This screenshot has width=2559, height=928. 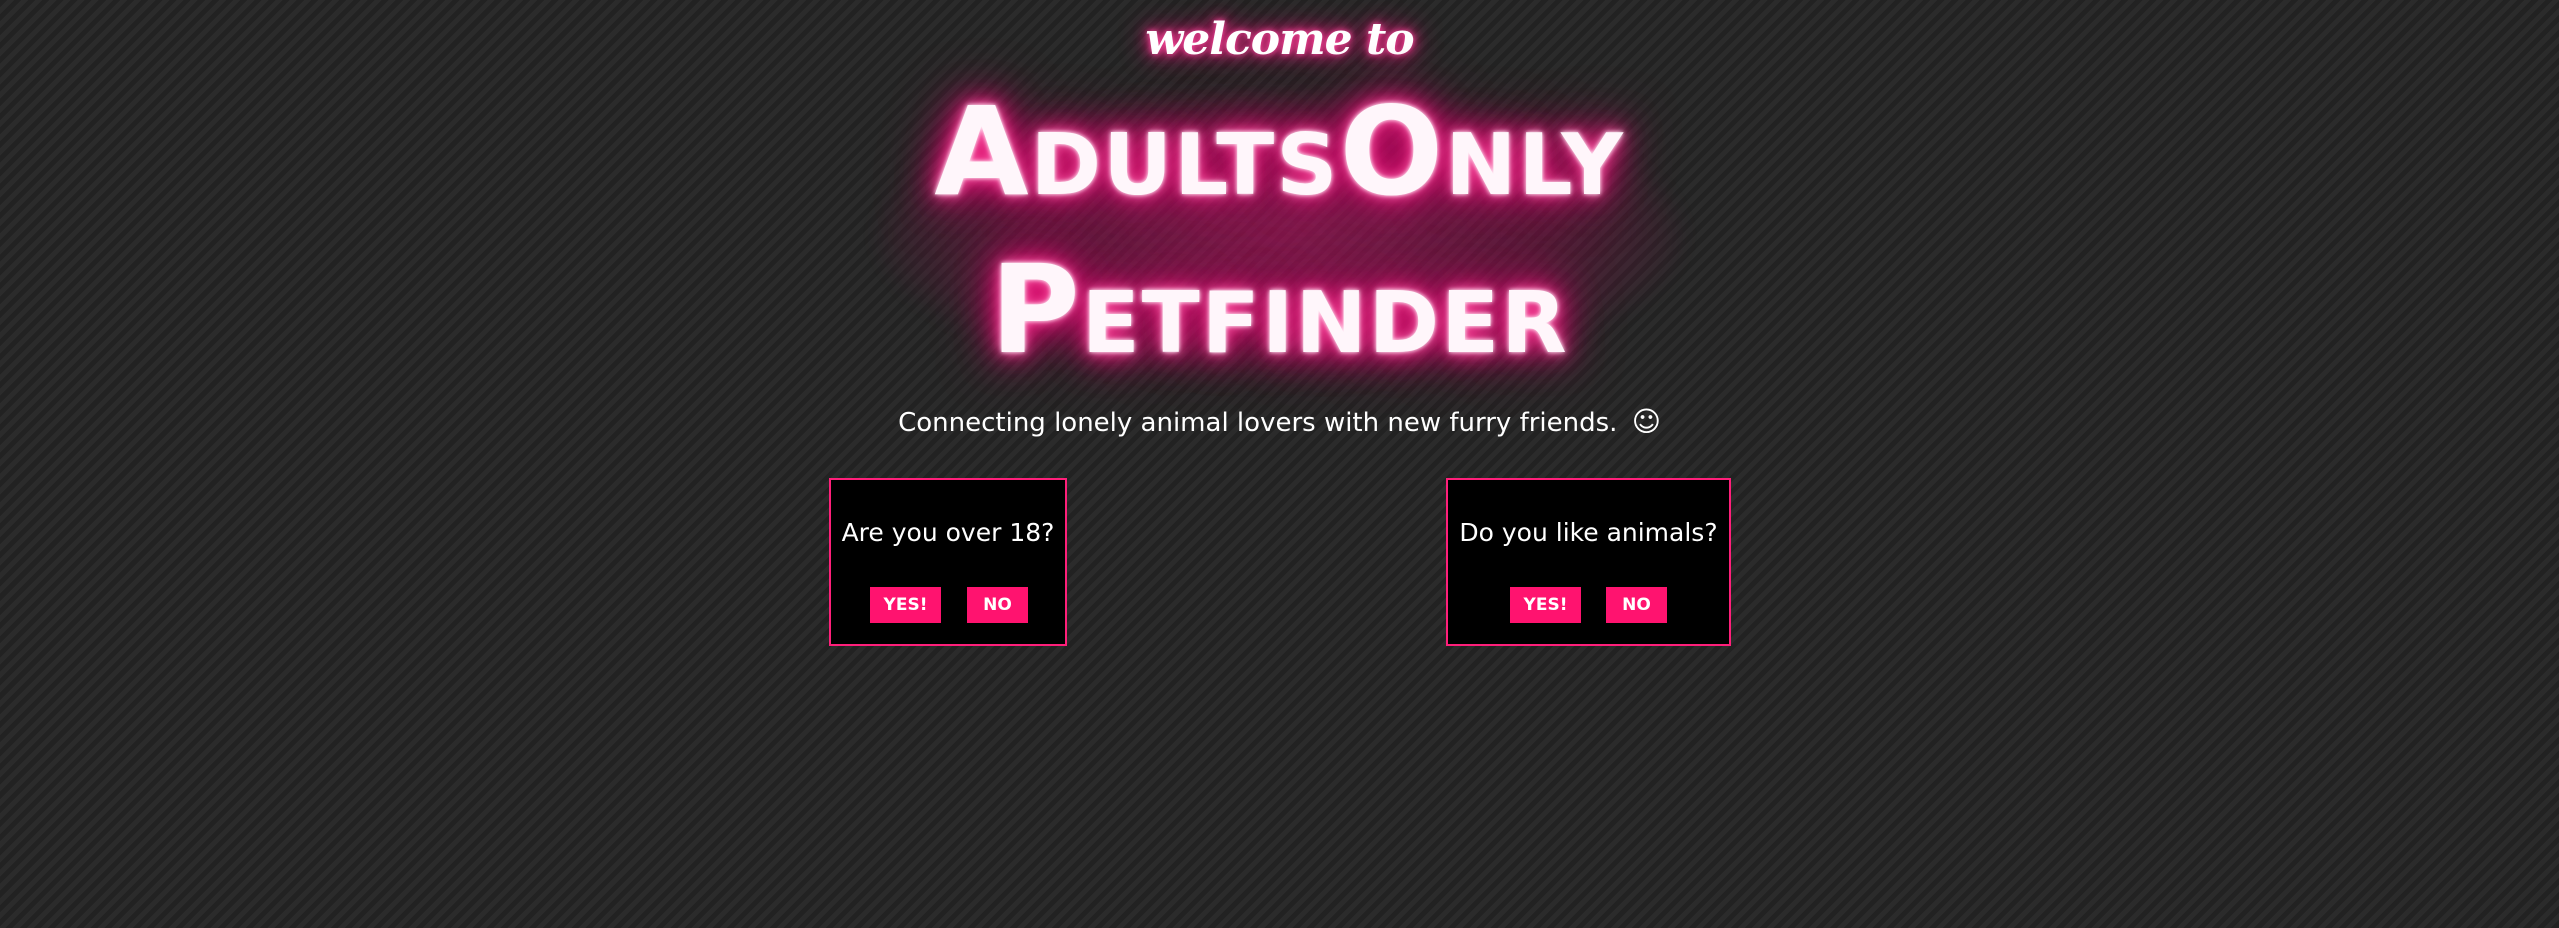 I want to click on animals-check-card: Do you like animals? YES! NO, so click(x=1588, y=562).